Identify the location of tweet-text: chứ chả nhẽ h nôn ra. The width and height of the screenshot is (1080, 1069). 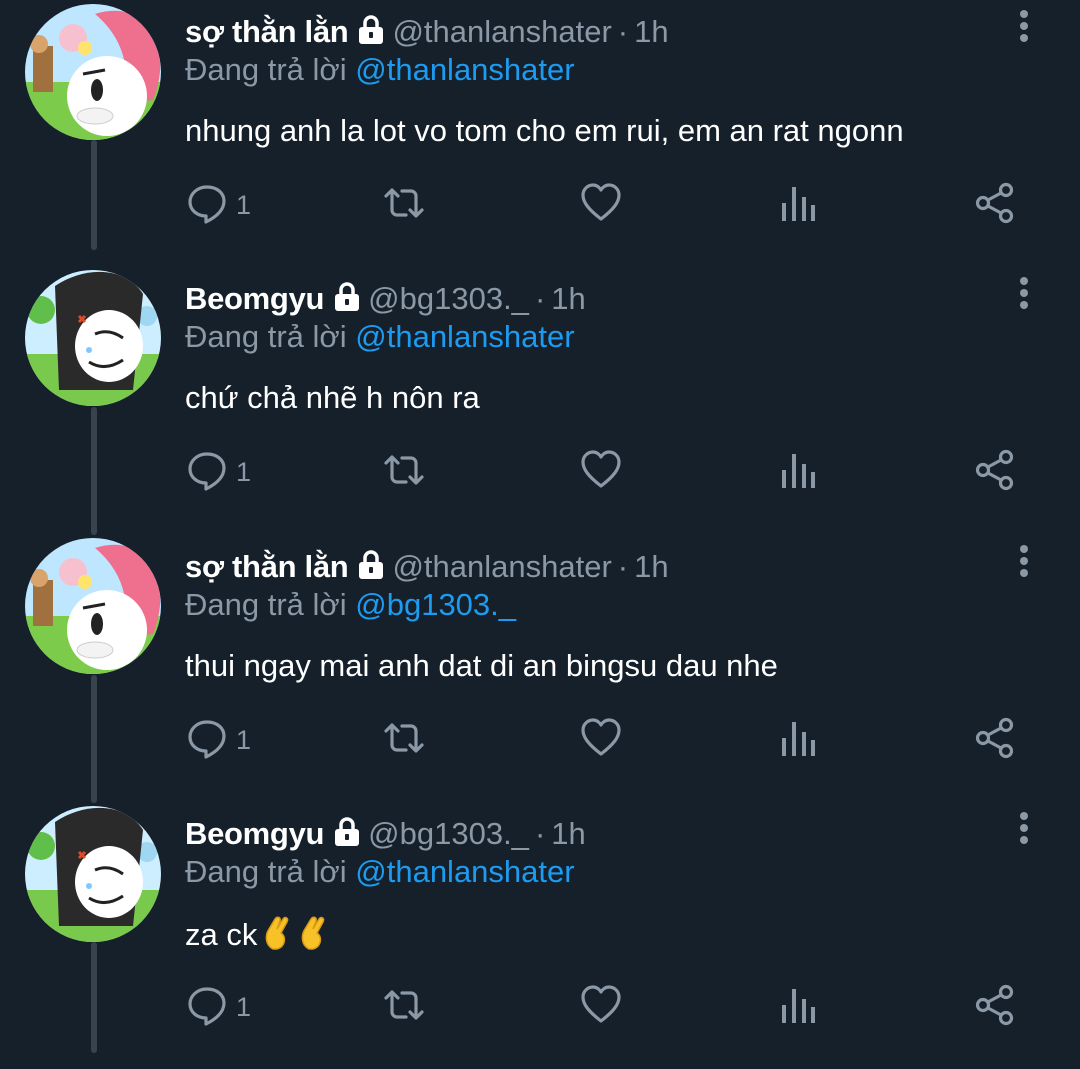
(332, 398).